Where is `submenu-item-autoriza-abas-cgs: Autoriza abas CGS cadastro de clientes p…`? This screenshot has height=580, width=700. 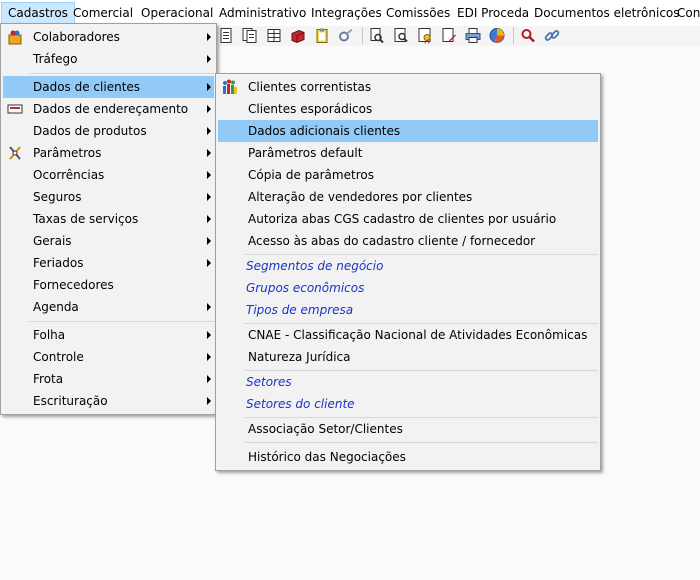
submenu-item-autoriza-abas-cgs: Autoriza abas CGS cadastro de clientes p… is located at coordinates (408, 219).